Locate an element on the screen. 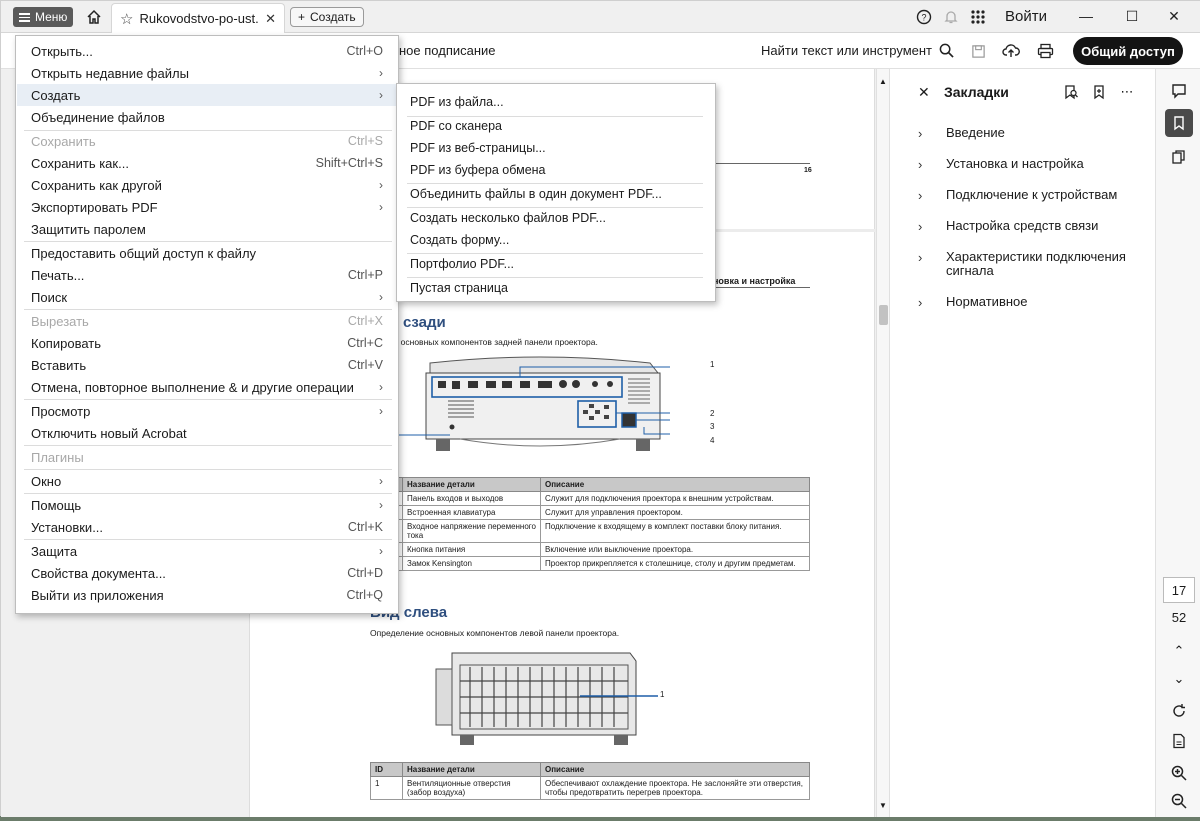 This screenshot has height=821, width=1200. menu-item-save-as: Сохранить как... Shift+Ctrl+S is located at coordinates (207, 163).